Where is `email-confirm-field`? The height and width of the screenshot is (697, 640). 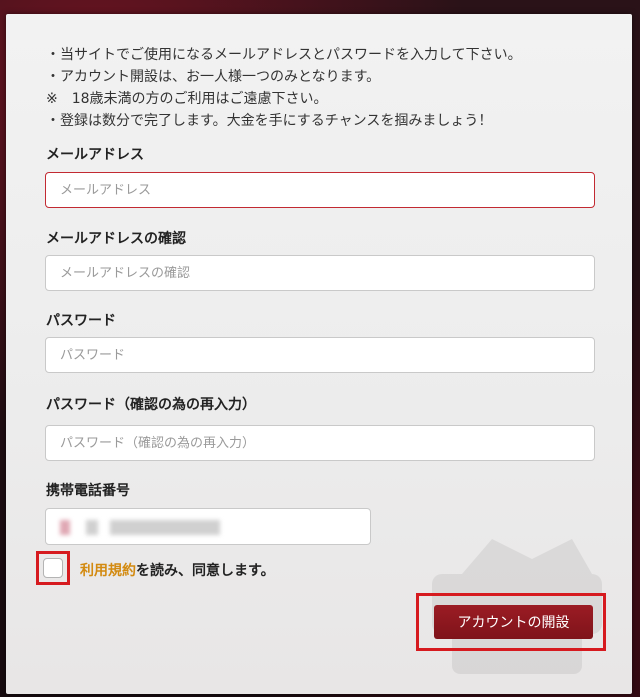
email-confirm-field is located at coordinates (320, 273).